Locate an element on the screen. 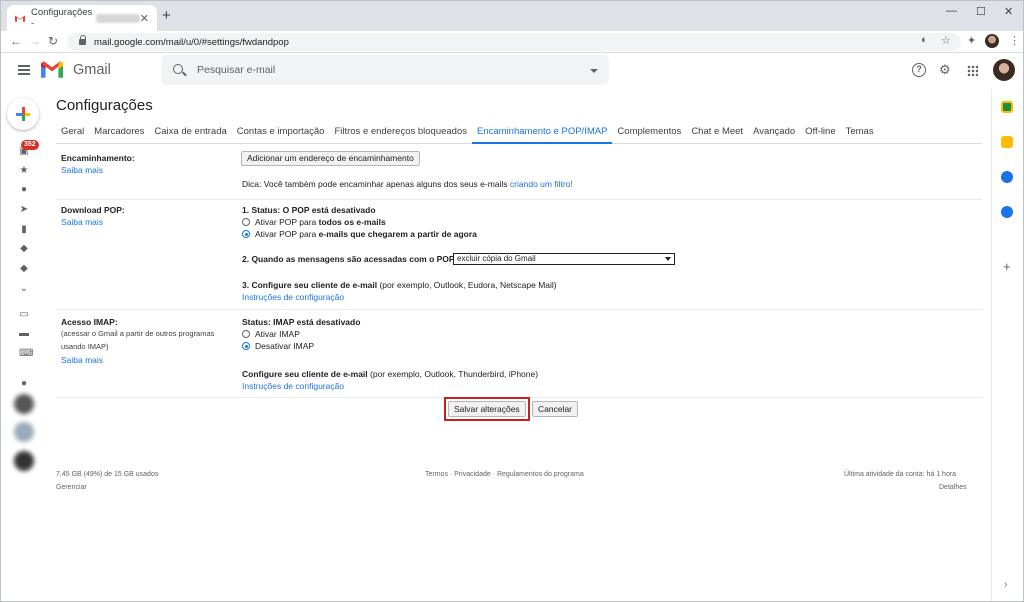 The image size is (1024, 602). tasks-icon is located at coordinates (1007, 177).